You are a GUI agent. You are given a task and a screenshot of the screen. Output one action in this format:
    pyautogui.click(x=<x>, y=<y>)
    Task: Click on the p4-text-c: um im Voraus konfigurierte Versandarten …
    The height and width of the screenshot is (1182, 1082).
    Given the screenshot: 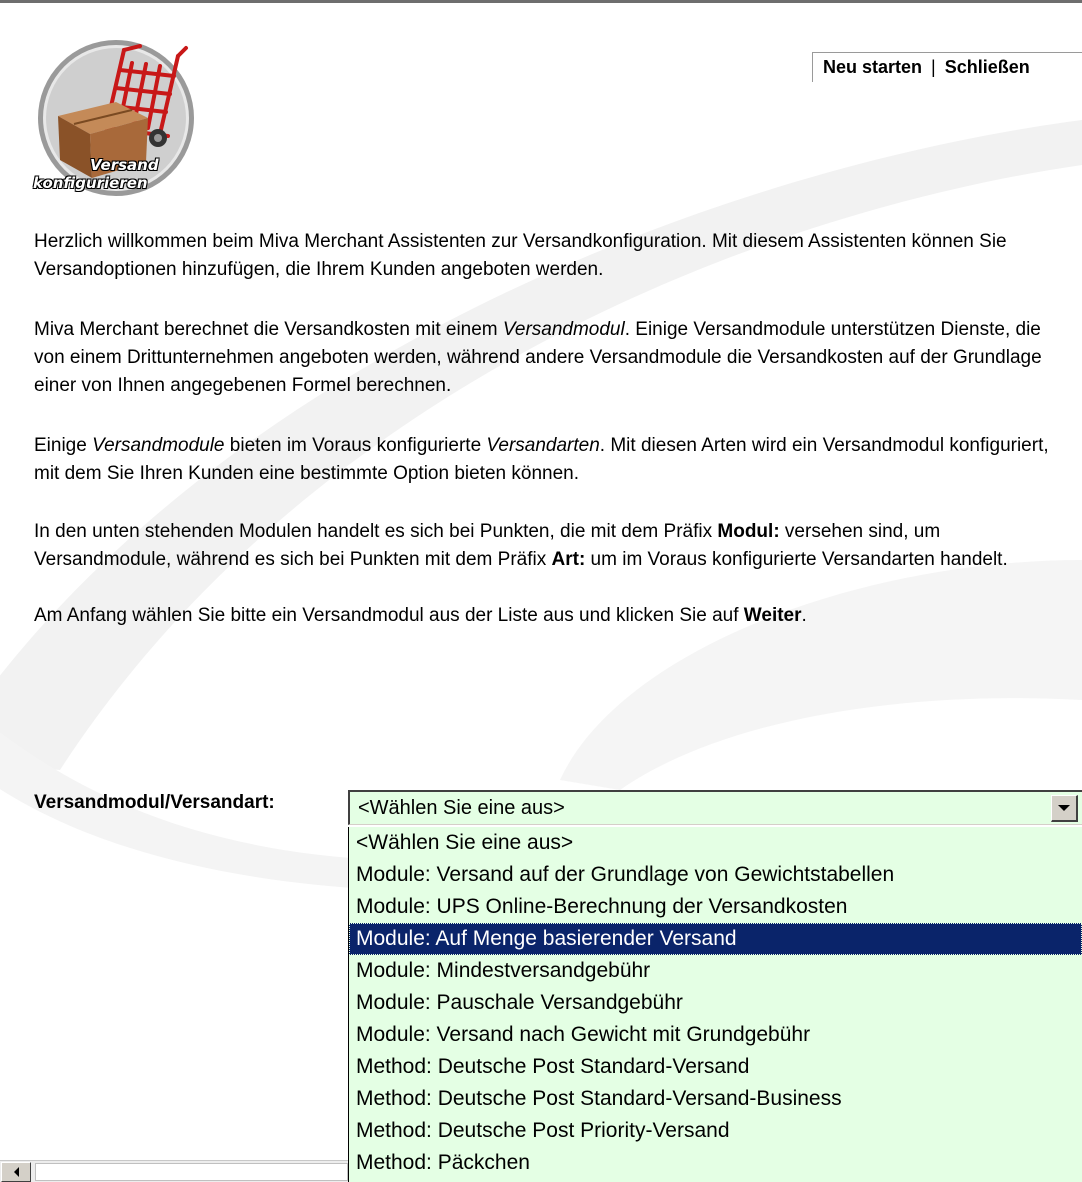 What is the action you would take?
    pyautogui.click(x=796, y=559)
    